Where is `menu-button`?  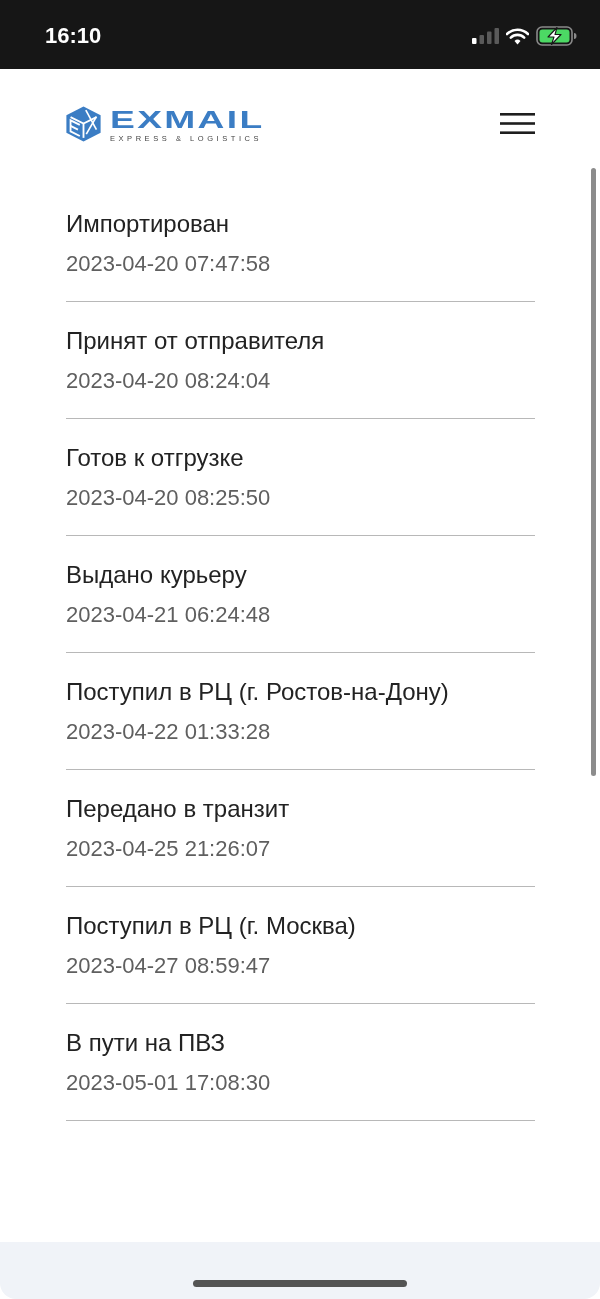
menu-button is located at coordinates (517, 123).